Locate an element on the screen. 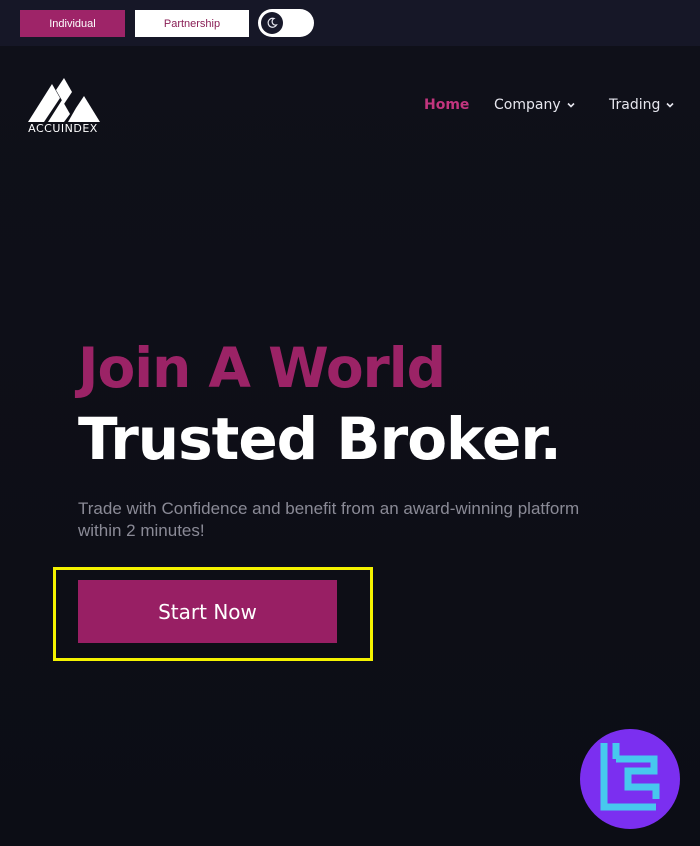  brand-name: ACCUINDEX is located at coordinates (63, 128).